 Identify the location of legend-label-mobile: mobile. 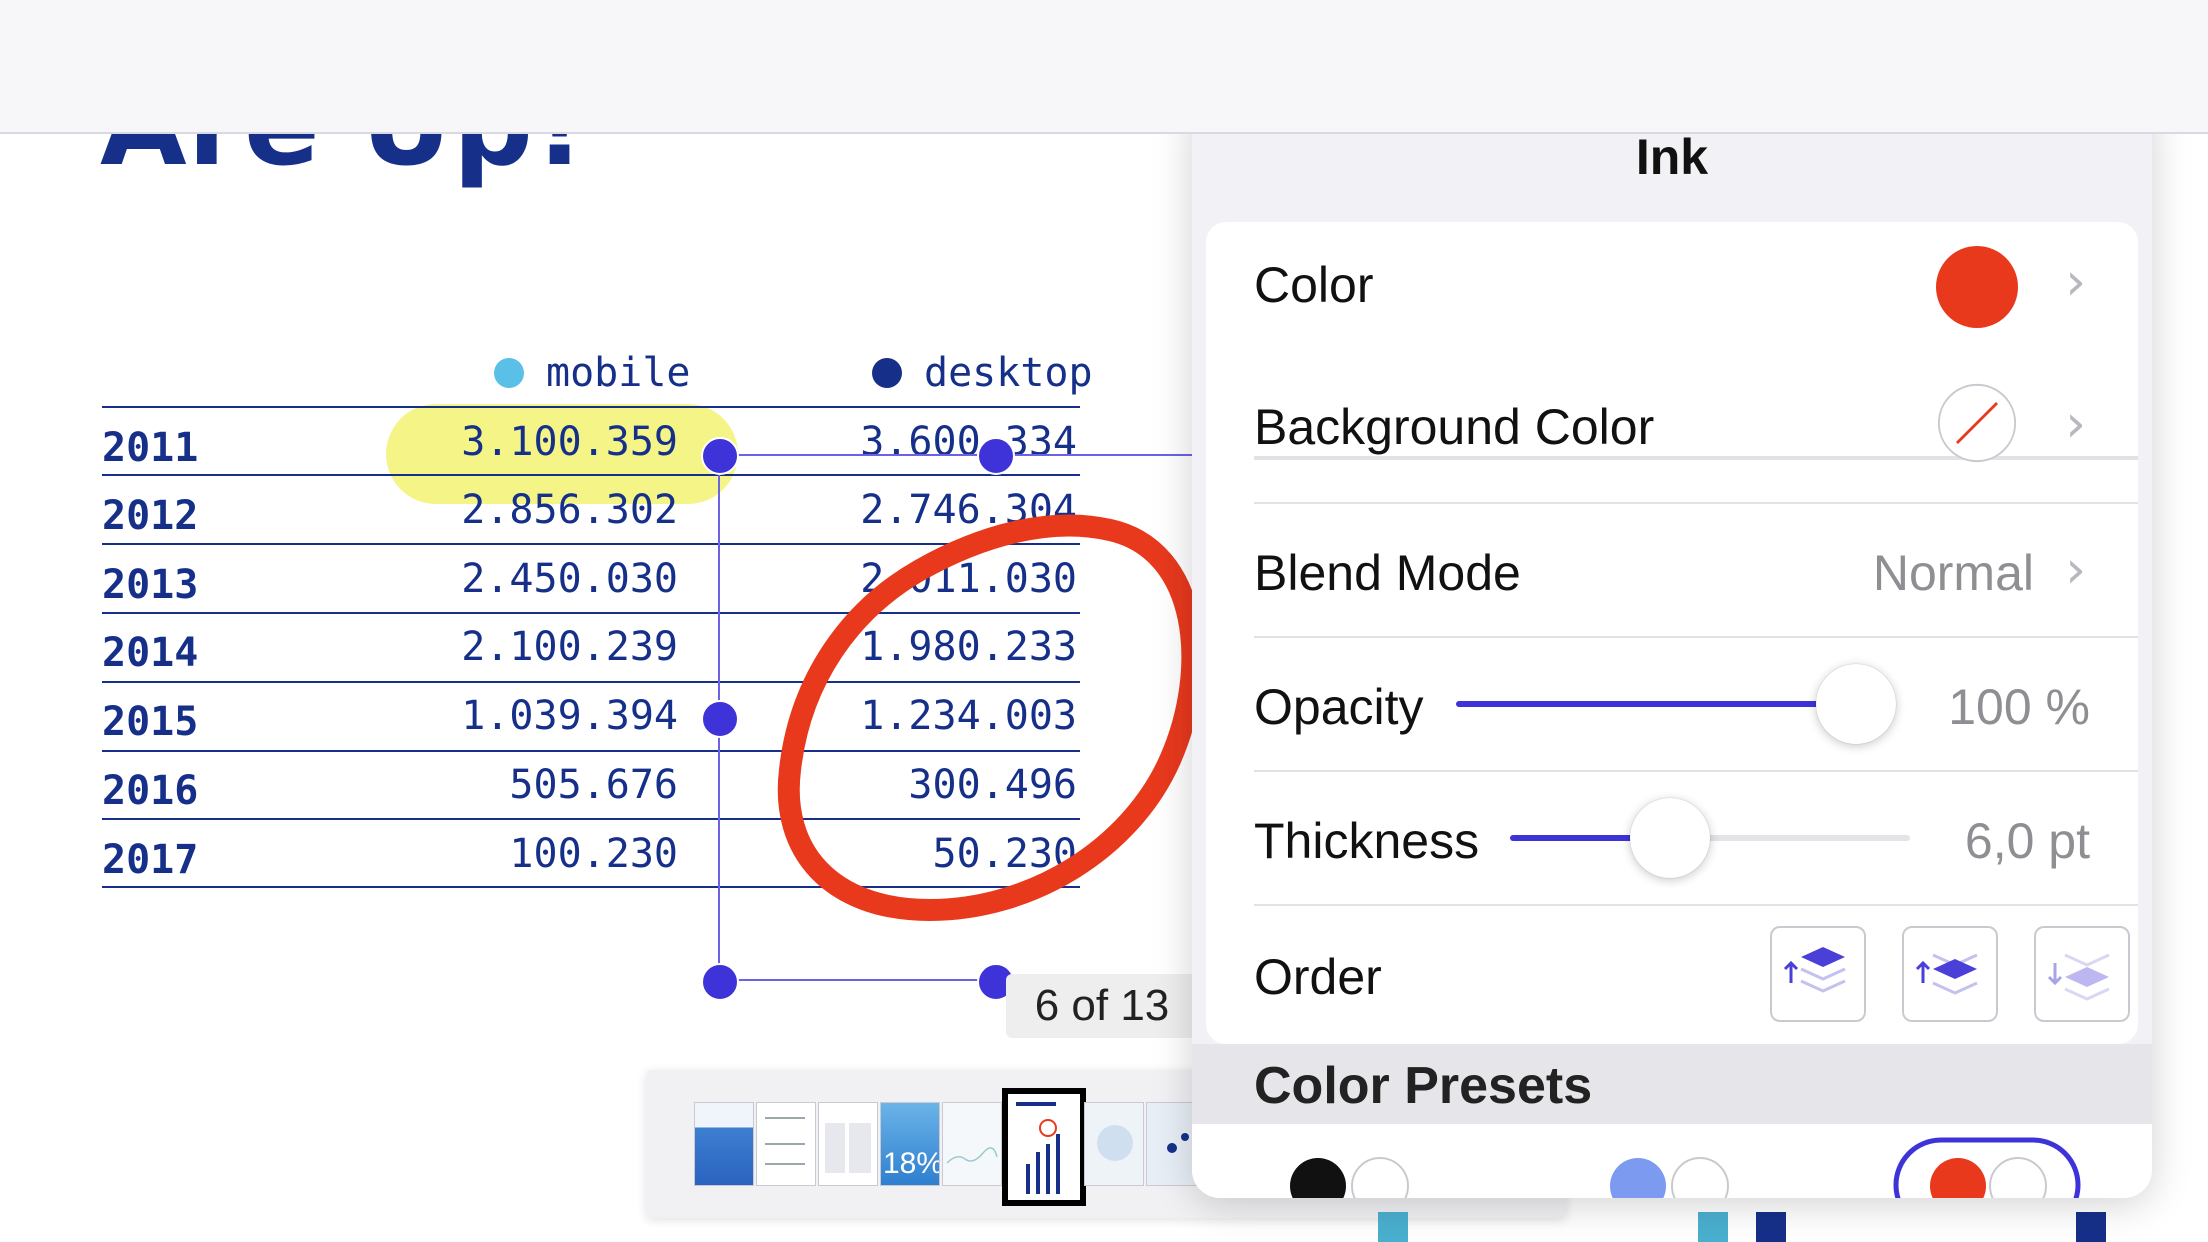
(618, 373).